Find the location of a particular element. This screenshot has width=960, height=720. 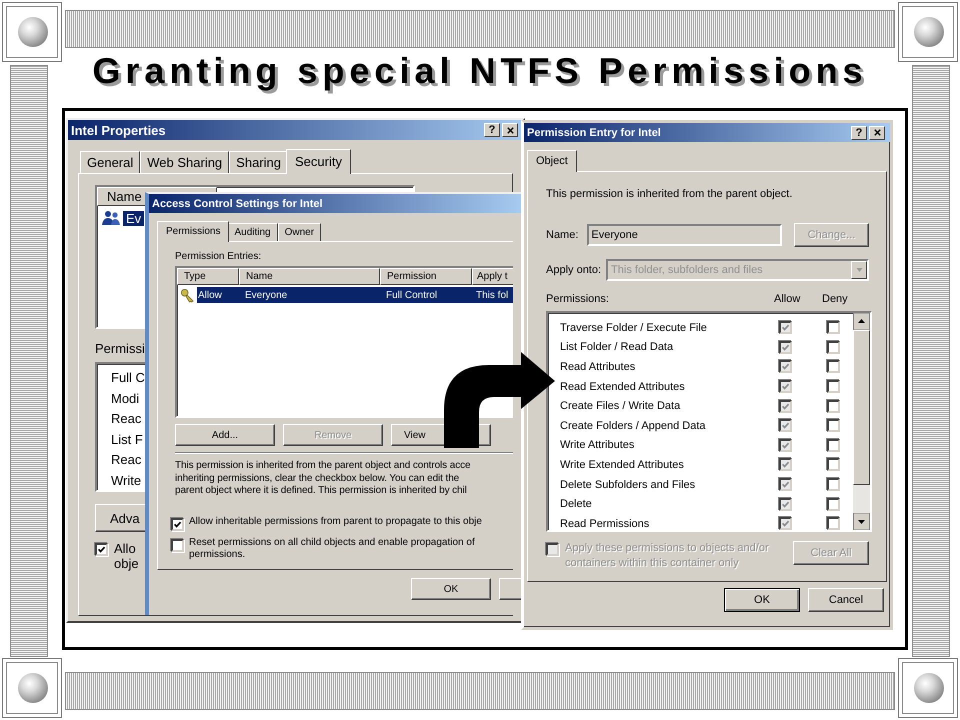

group-icon is located at coordinates (111, 218).